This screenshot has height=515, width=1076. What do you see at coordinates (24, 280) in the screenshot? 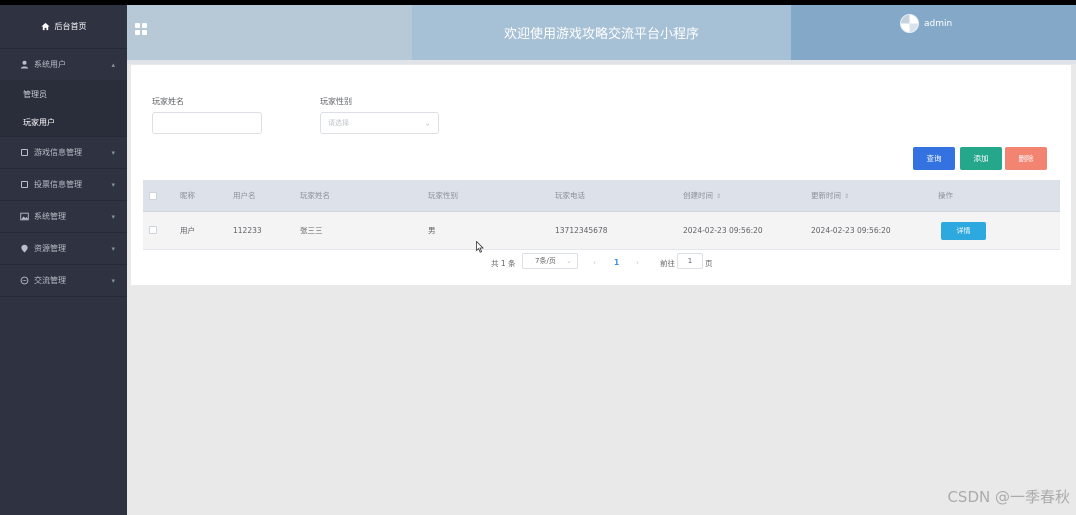
I see `chat-icon` at bounding box center [24, 280].